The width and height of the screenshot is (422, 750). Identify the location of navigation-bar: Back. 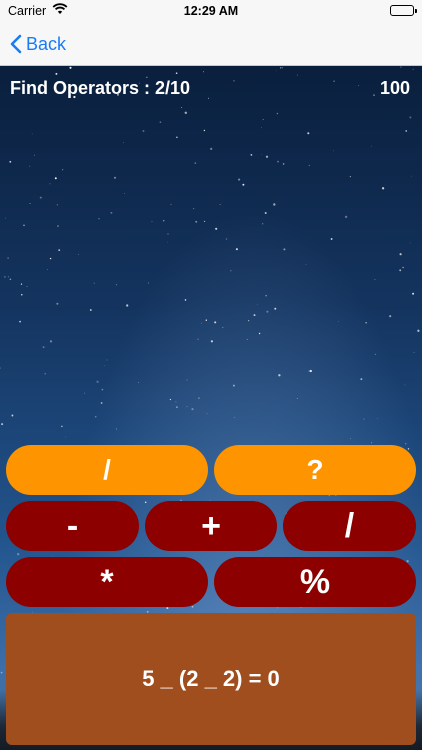
(211, 44).